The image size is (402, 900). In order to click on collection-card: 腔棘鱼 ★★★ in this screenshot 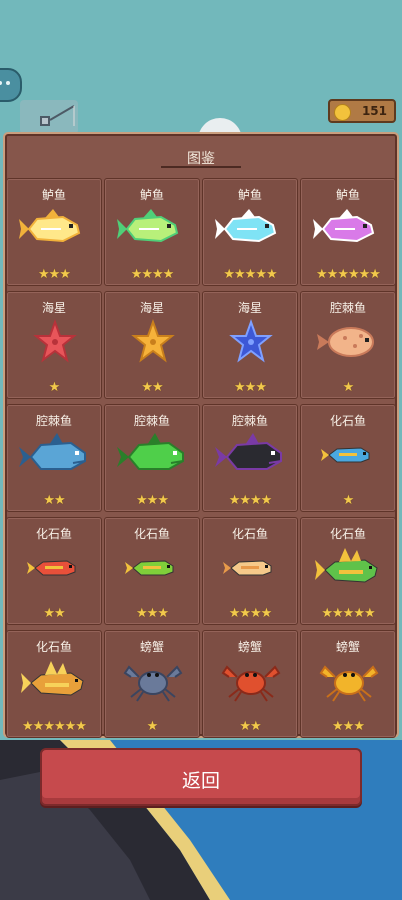, I will do `click(152, 458)`.